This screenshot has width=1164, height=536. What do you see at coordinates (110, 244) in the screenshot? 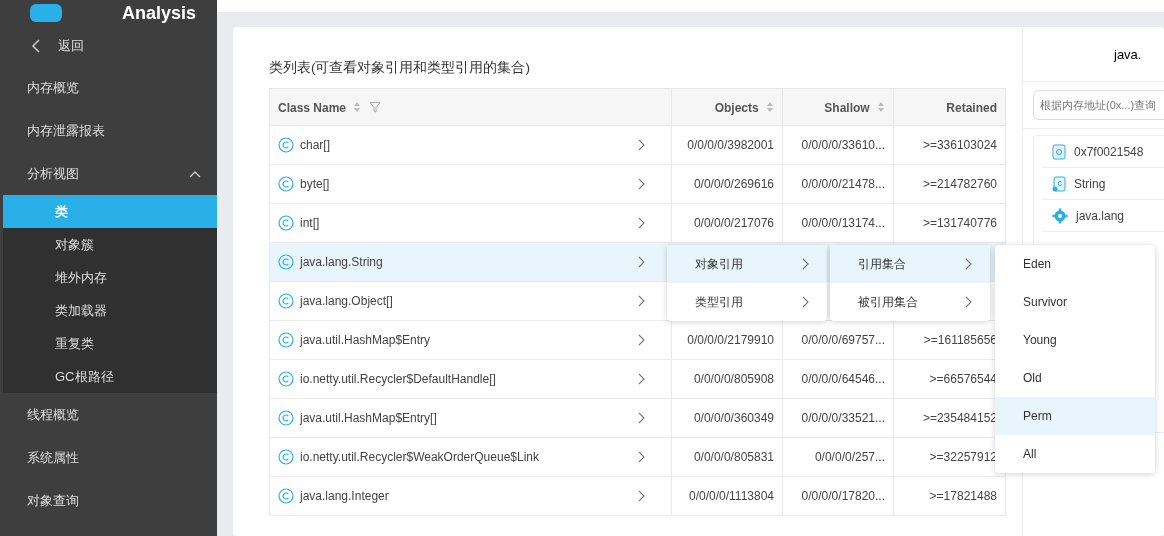
I see `nav-subitem: 对象簇` at bounding box center [110, 244].